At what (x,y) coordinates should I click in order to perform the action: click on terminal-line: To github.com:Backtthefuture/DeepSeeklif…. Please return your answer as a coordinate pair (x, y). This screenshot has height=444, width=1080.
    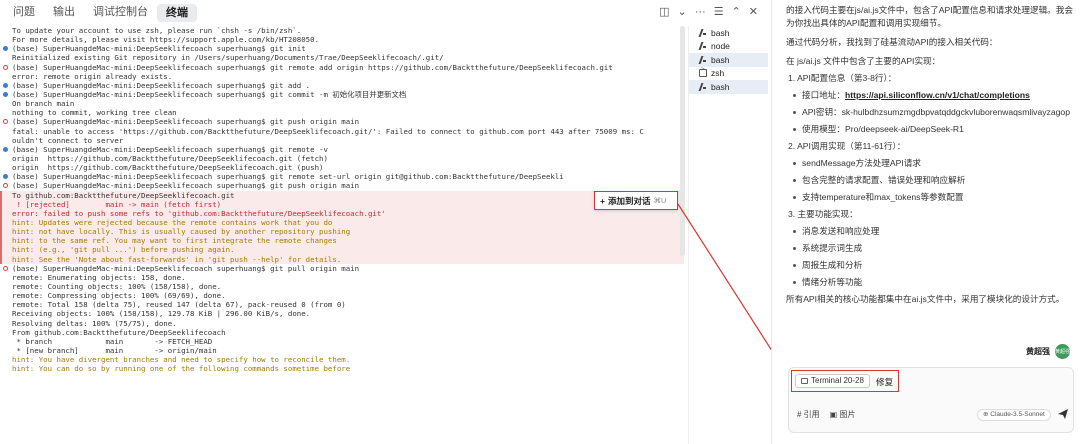
    Looking at the image, I should click on (343, 195).